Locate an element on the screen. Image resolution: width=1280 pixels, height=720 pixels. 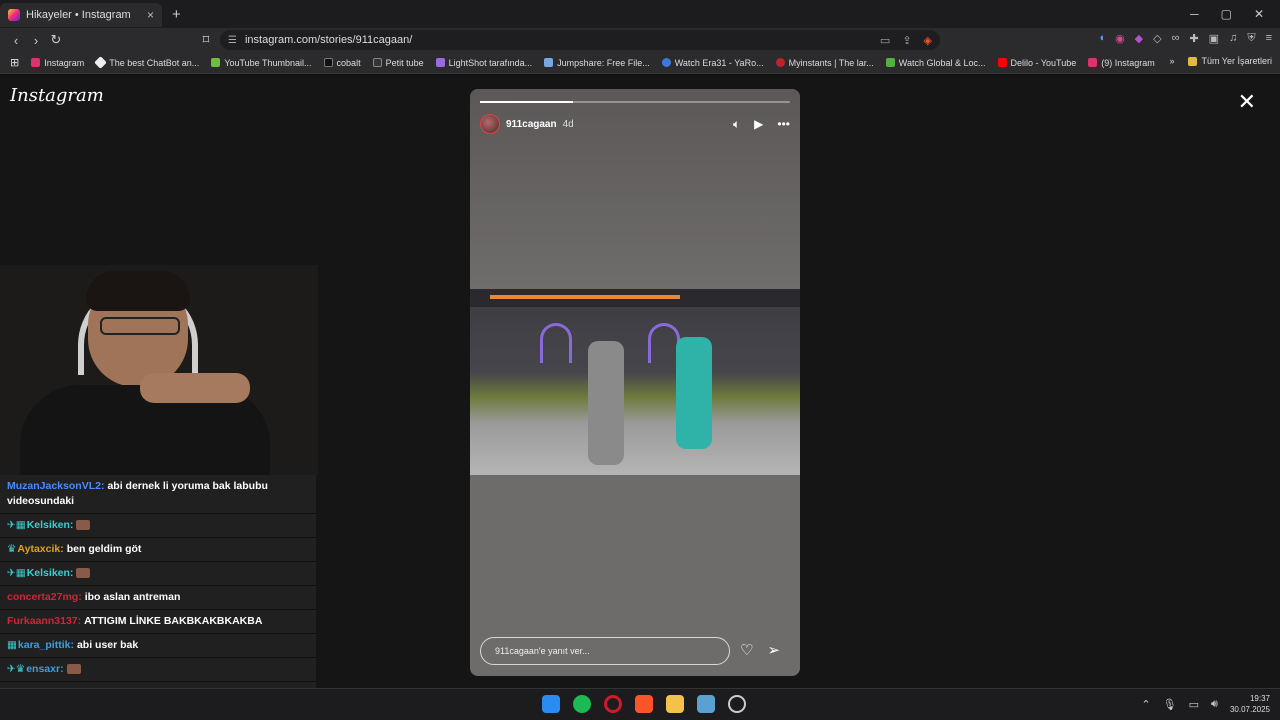
cast-icon: ▭ is located at coordinates (885, 40).